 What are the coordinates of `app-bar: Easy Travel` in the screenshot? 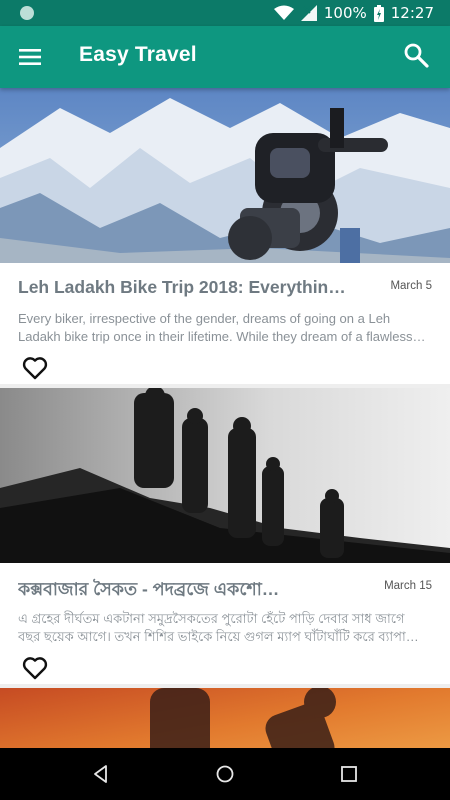 It's located at (225, 57).